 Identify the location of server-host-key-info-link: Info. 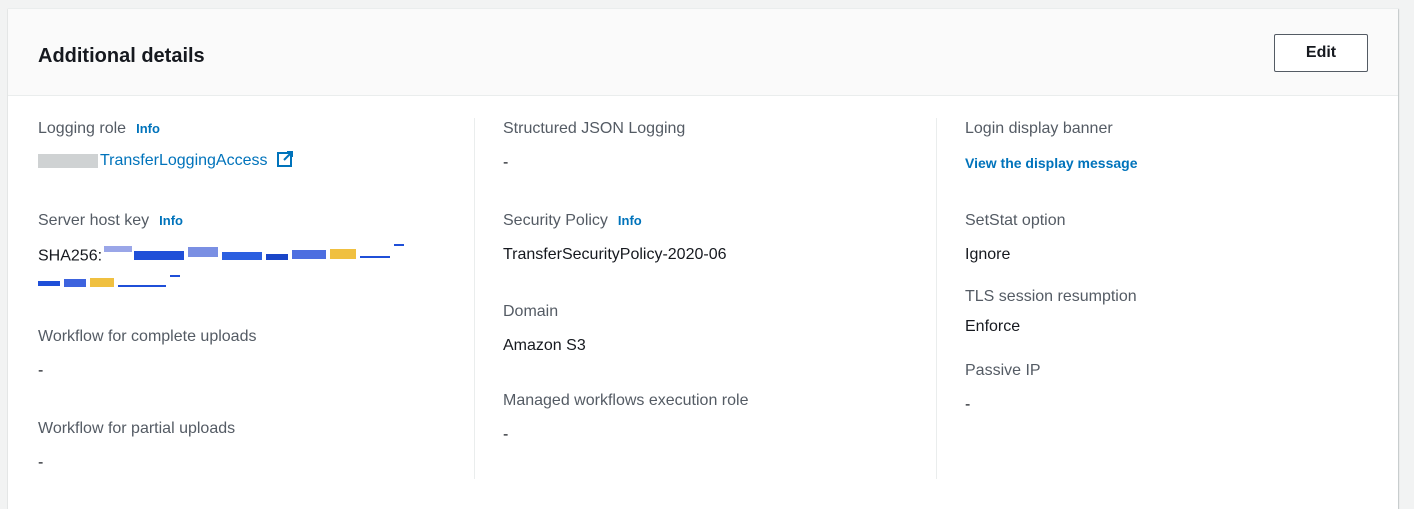
(171, 220).